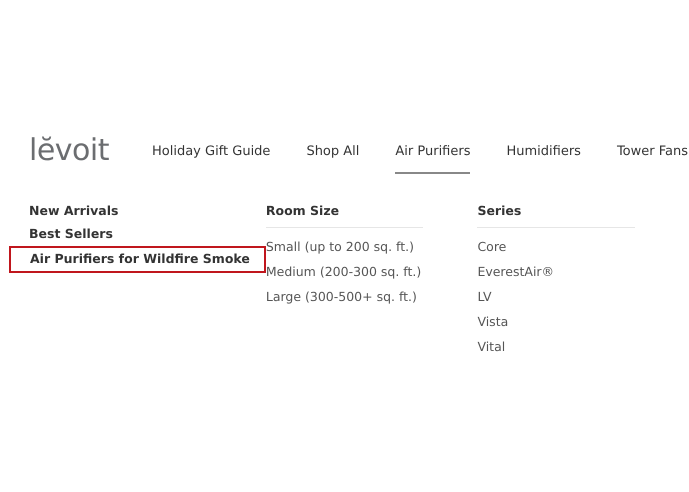 The image size is (689, 492). I want to click on nav-tab: Tower Fans, so click(652, 153).